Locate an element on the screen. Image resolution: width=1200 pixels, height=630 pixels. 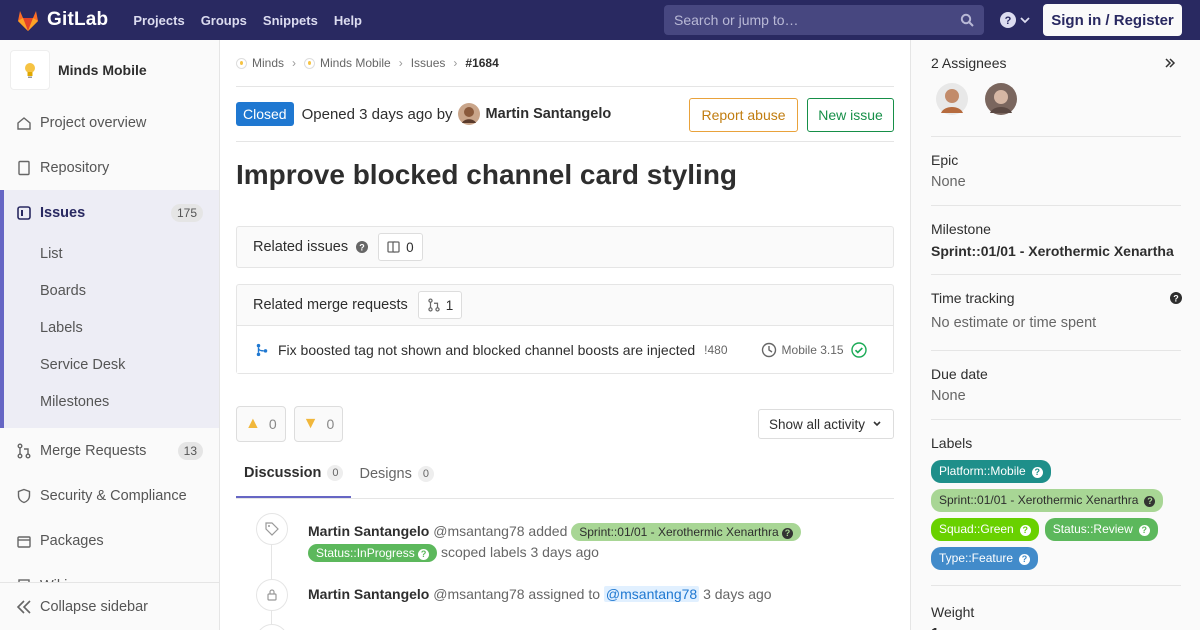
sidebar-item-overview: Project overview is located at coordinates (109, 122).